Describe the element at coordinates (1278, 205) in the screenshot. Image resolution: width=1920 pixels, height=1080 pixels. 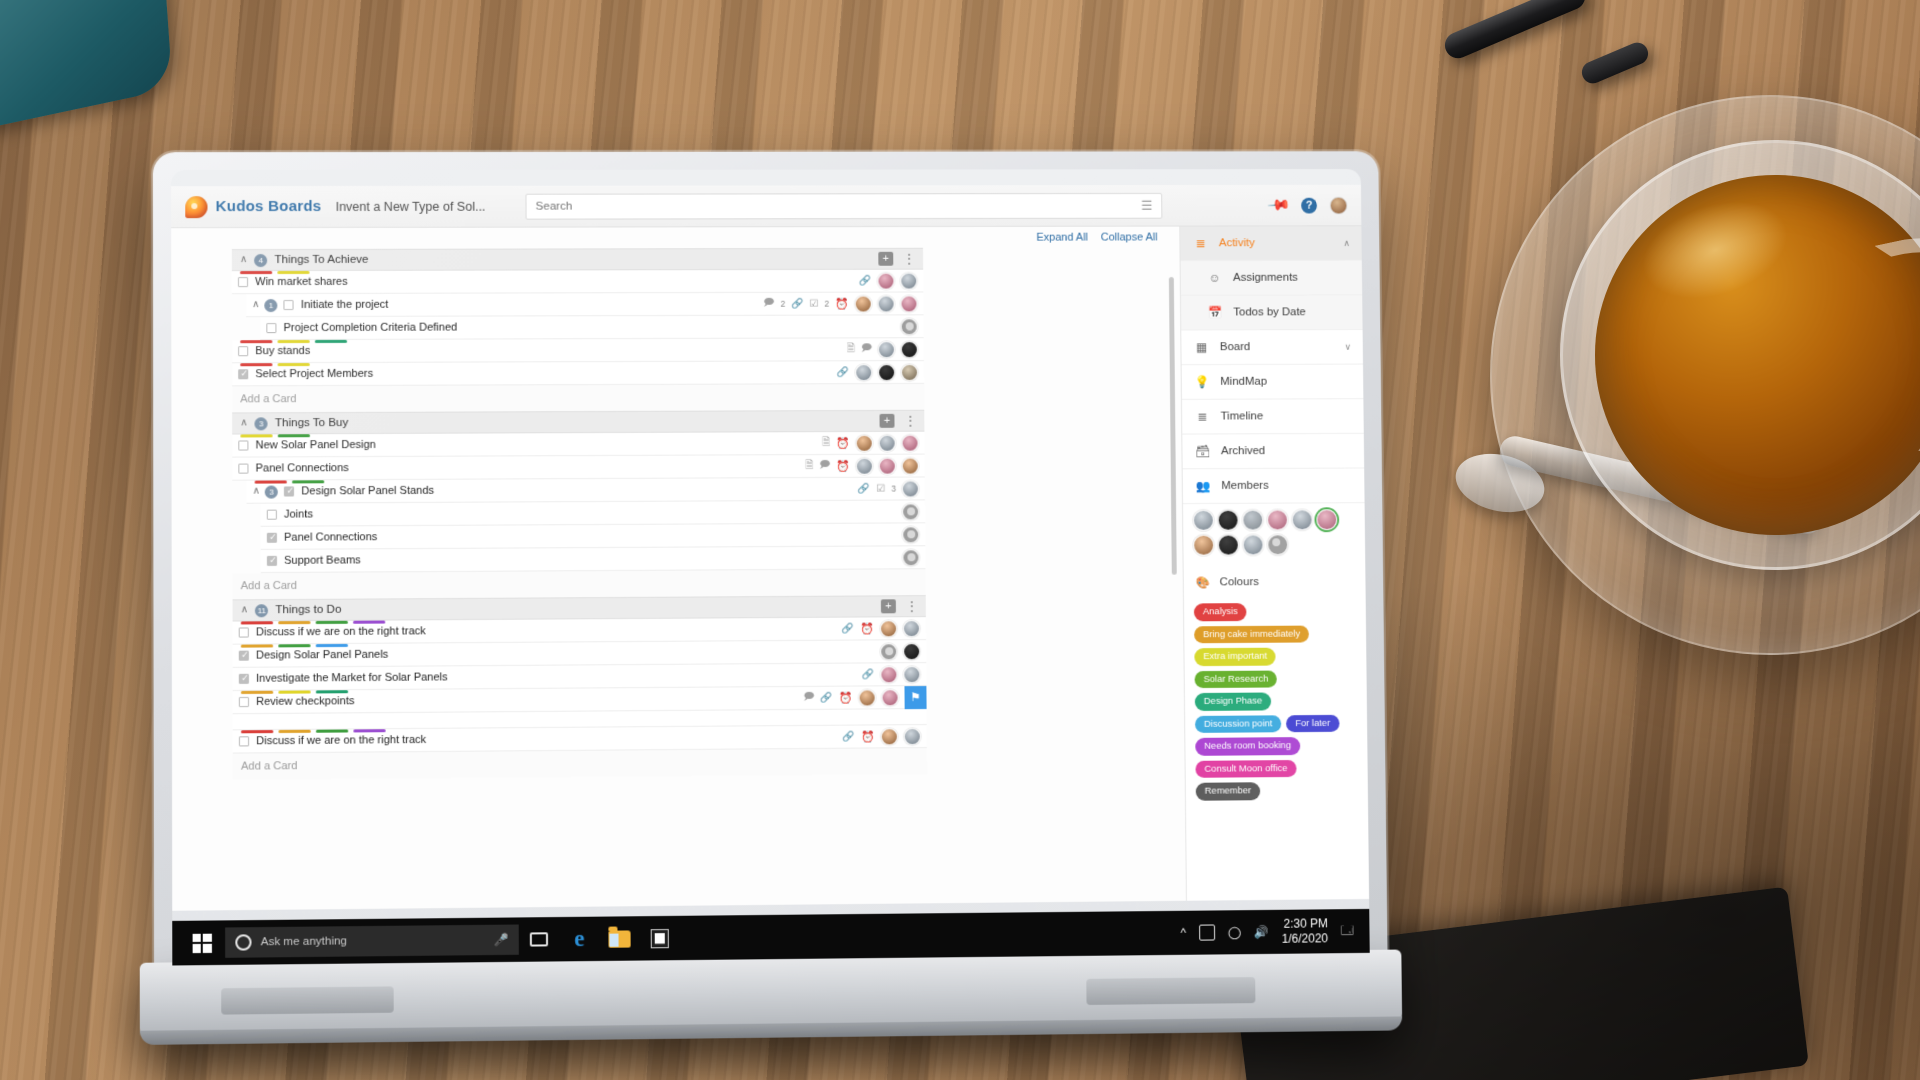
I see `pin-icon: 📌` at that location.